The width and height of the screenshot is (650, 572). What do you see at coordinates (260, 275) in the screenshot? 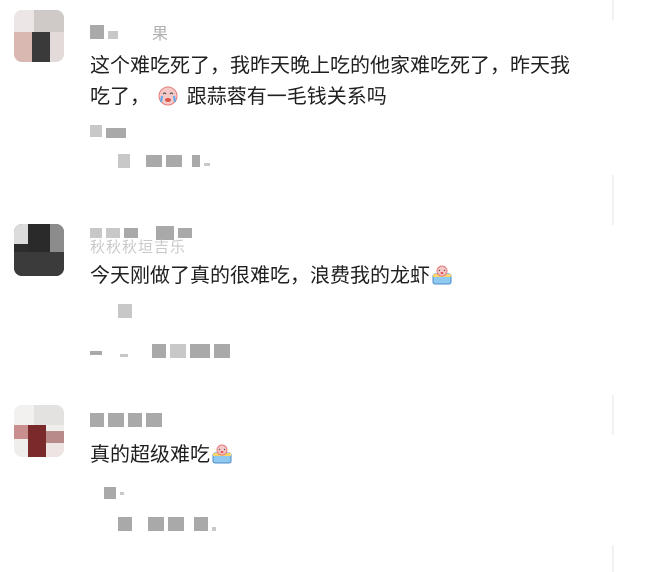
I see `comment-text-part: 今天刚做了真的很难吃，浪费我的龙虾` at bounding box center [260, 275].